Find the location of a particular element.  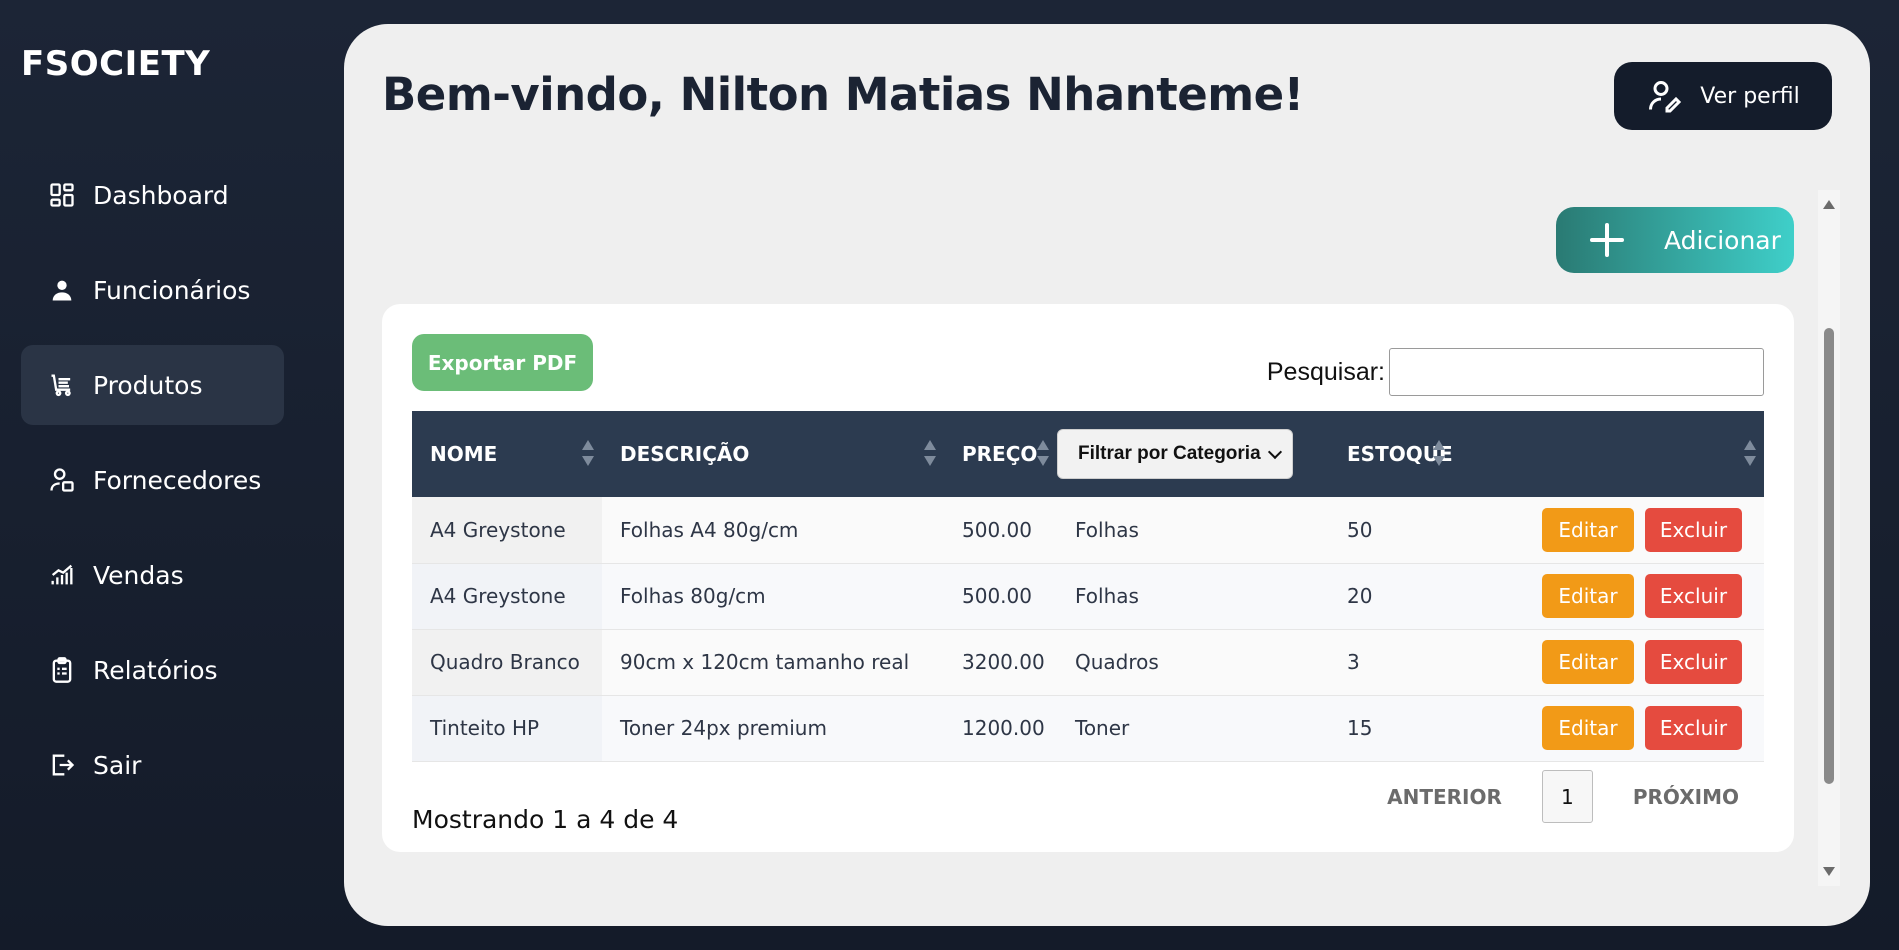

cell-nome: Quadro Branco is located at coordinates (507, 662).